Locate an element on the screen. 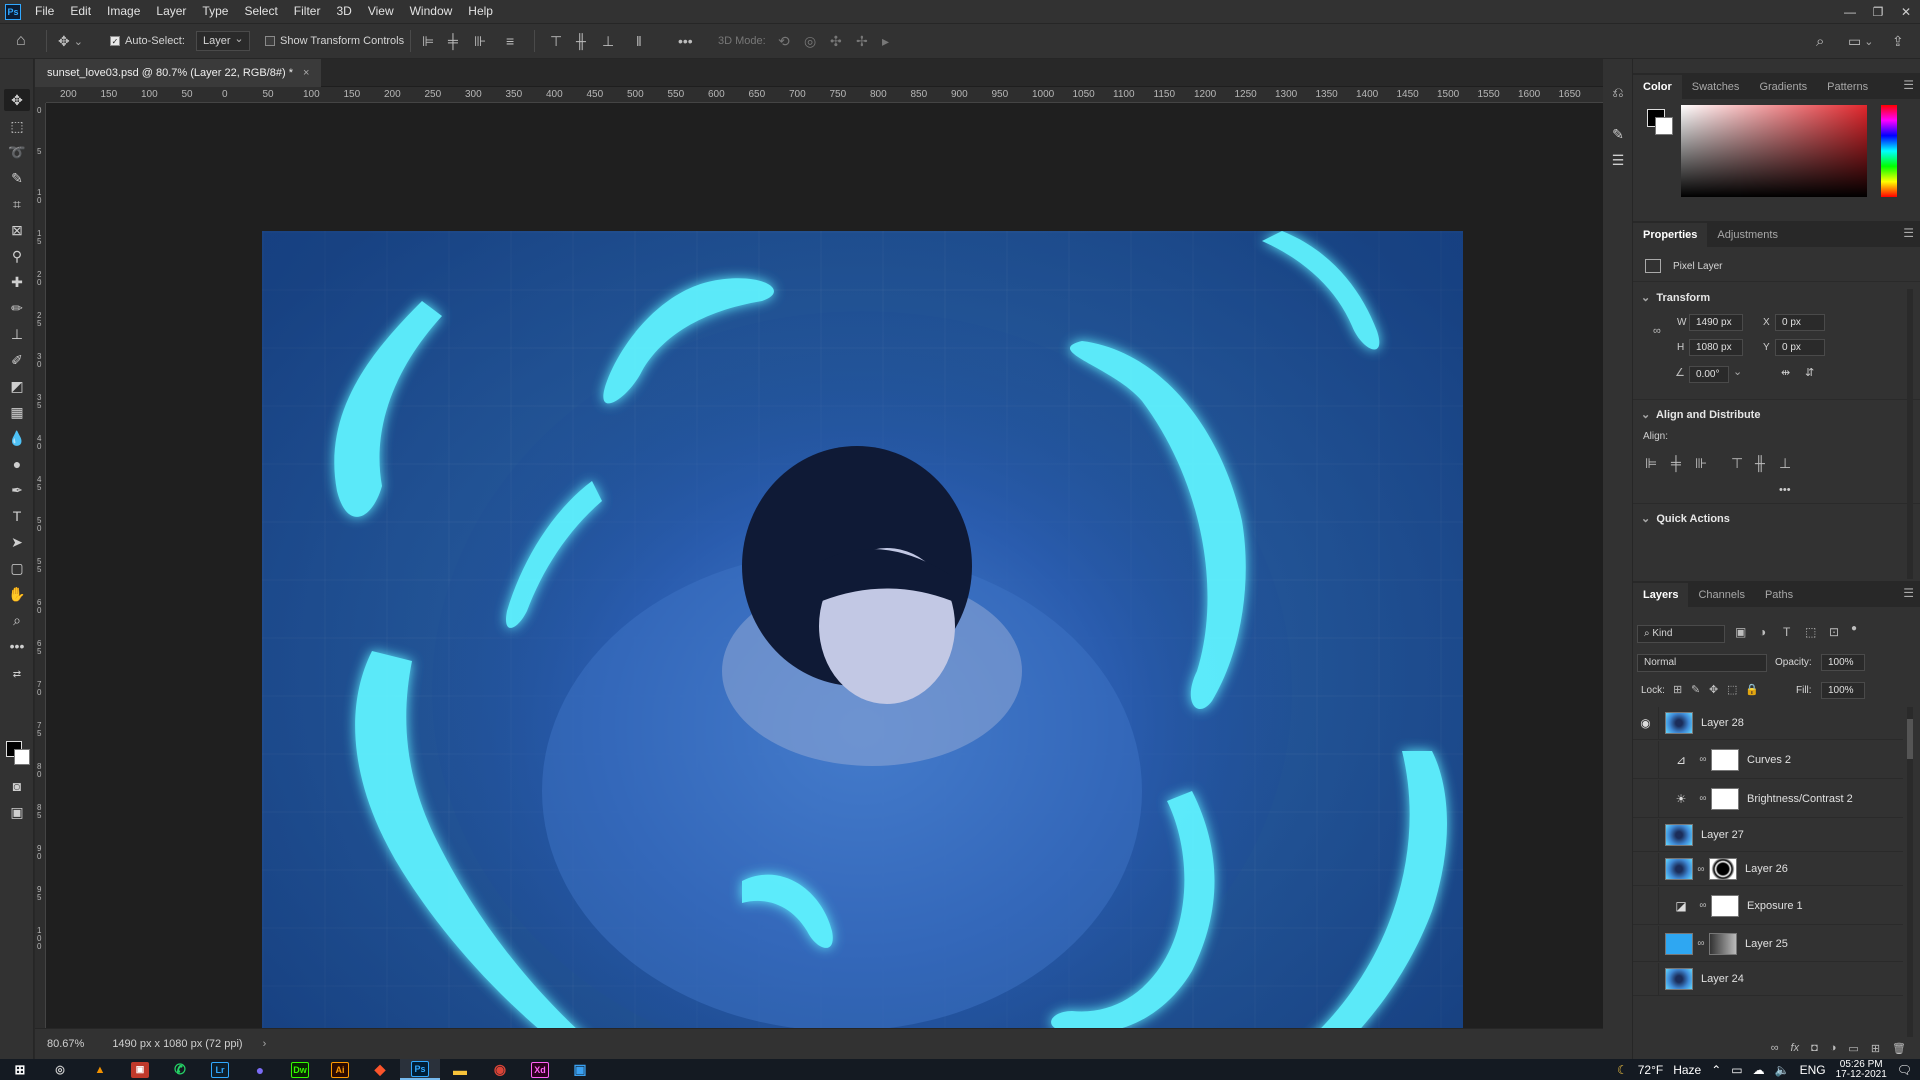 This screenshot has width=1920, height=1080. lightroom-icon: Lr is located at coordinates (220, 1069).